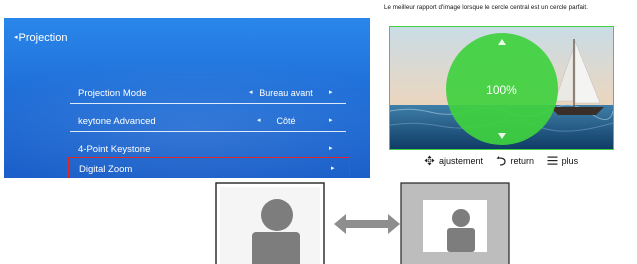  What do you see at coordinates (455, 223) in the screenshot?
I see `zoomed-frame-illustration` at bounding box center [455, 223].